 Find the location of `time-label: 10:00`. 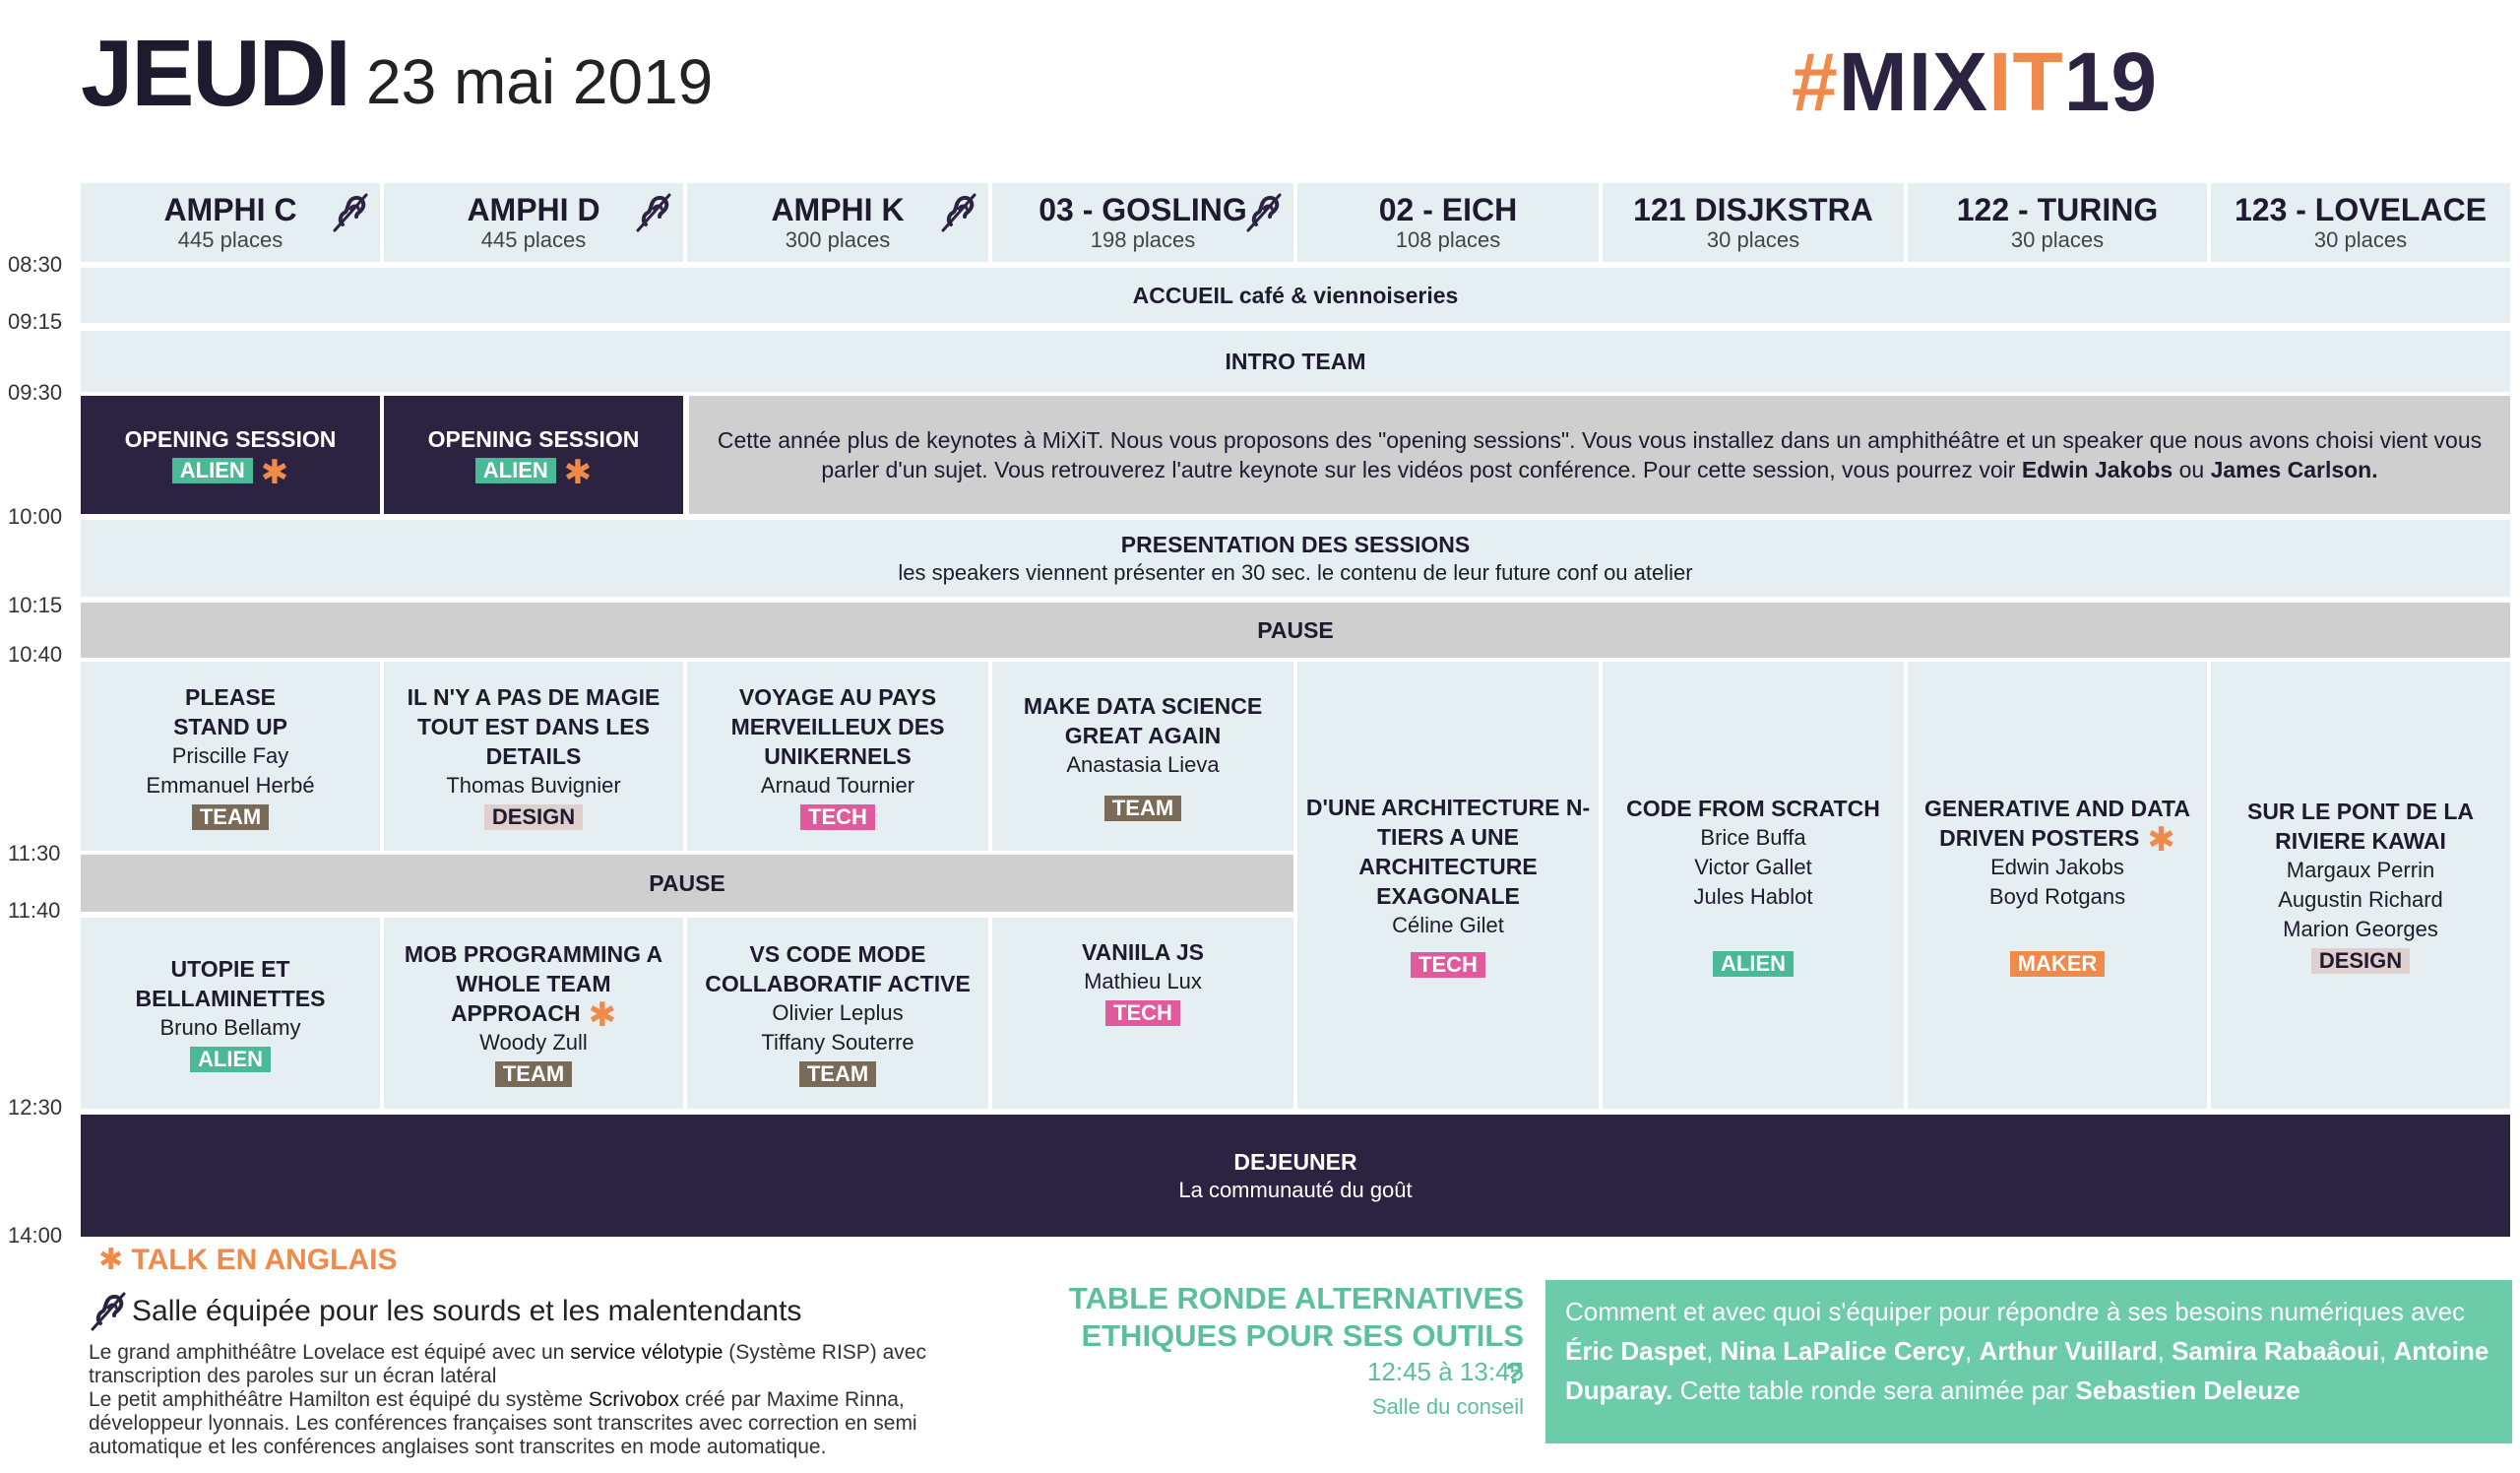

time-label: 10:00 is located at coordinates (35, 516).